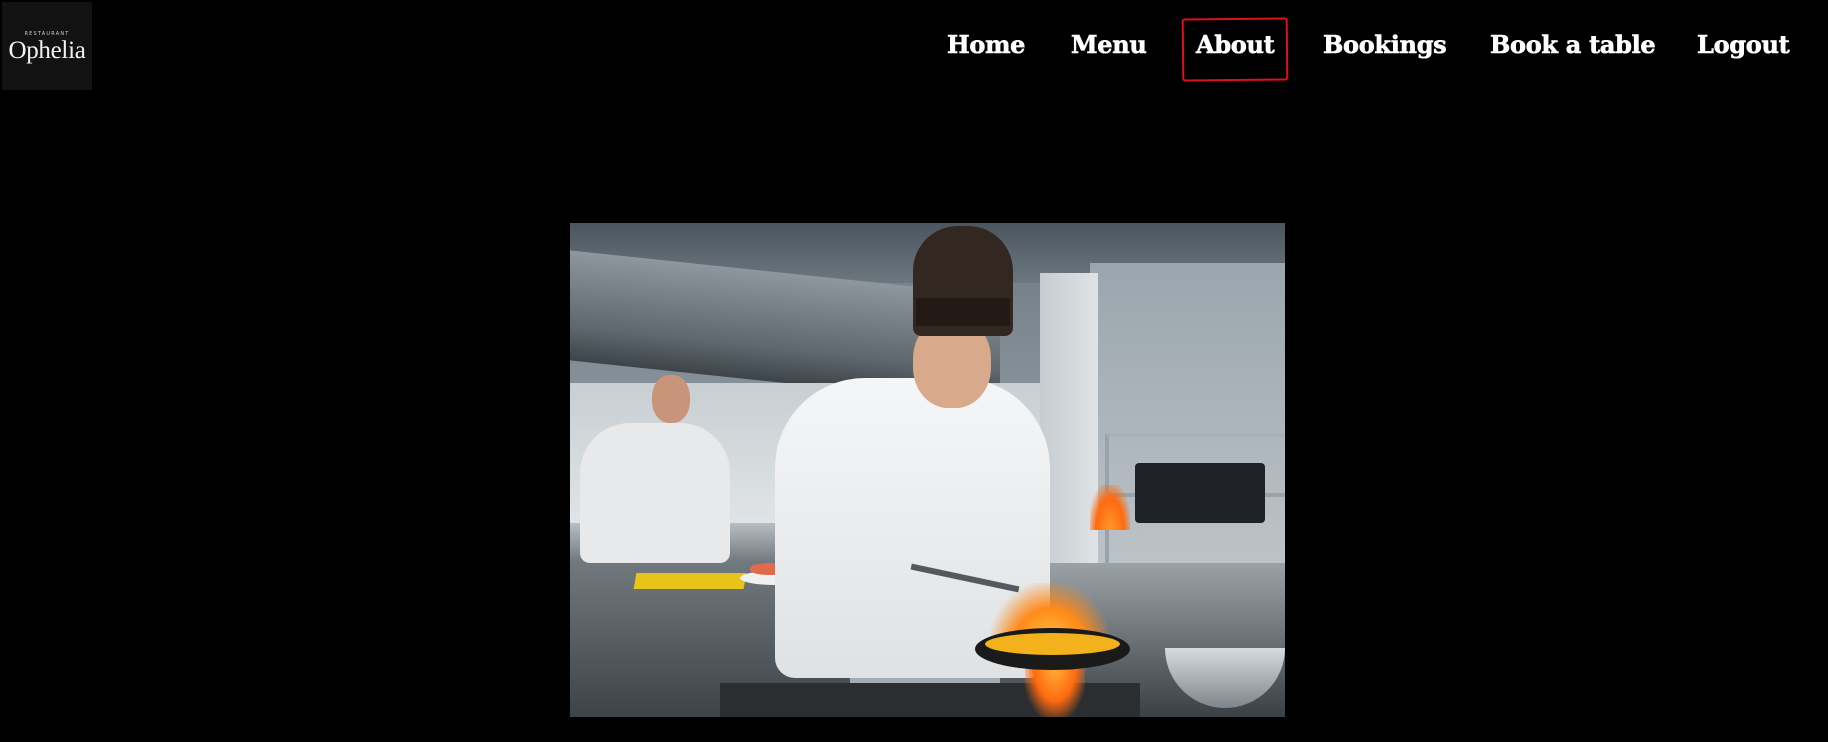 The width and height of the screenshot is (1828, 742). I want to click on nav-bookings-link: Bookings, so click(1385, 45).